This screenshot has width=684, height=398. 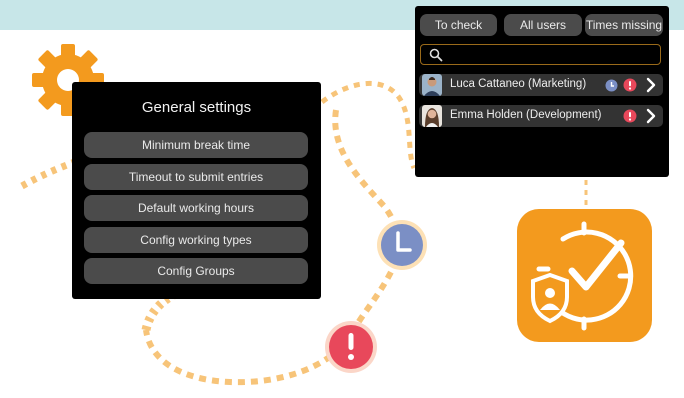 What do you see at coordinates (196, 107) in the screenshot?
I see `settings-title: General settings` at bounding box center [196, 107].